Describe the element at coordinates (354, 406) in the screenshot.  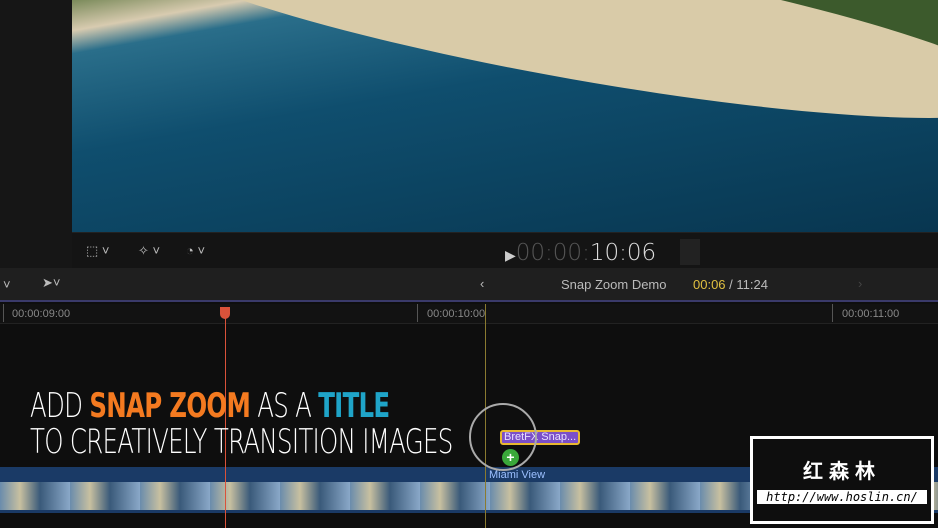
I see `overlay-highlight: TITLE` at that location.